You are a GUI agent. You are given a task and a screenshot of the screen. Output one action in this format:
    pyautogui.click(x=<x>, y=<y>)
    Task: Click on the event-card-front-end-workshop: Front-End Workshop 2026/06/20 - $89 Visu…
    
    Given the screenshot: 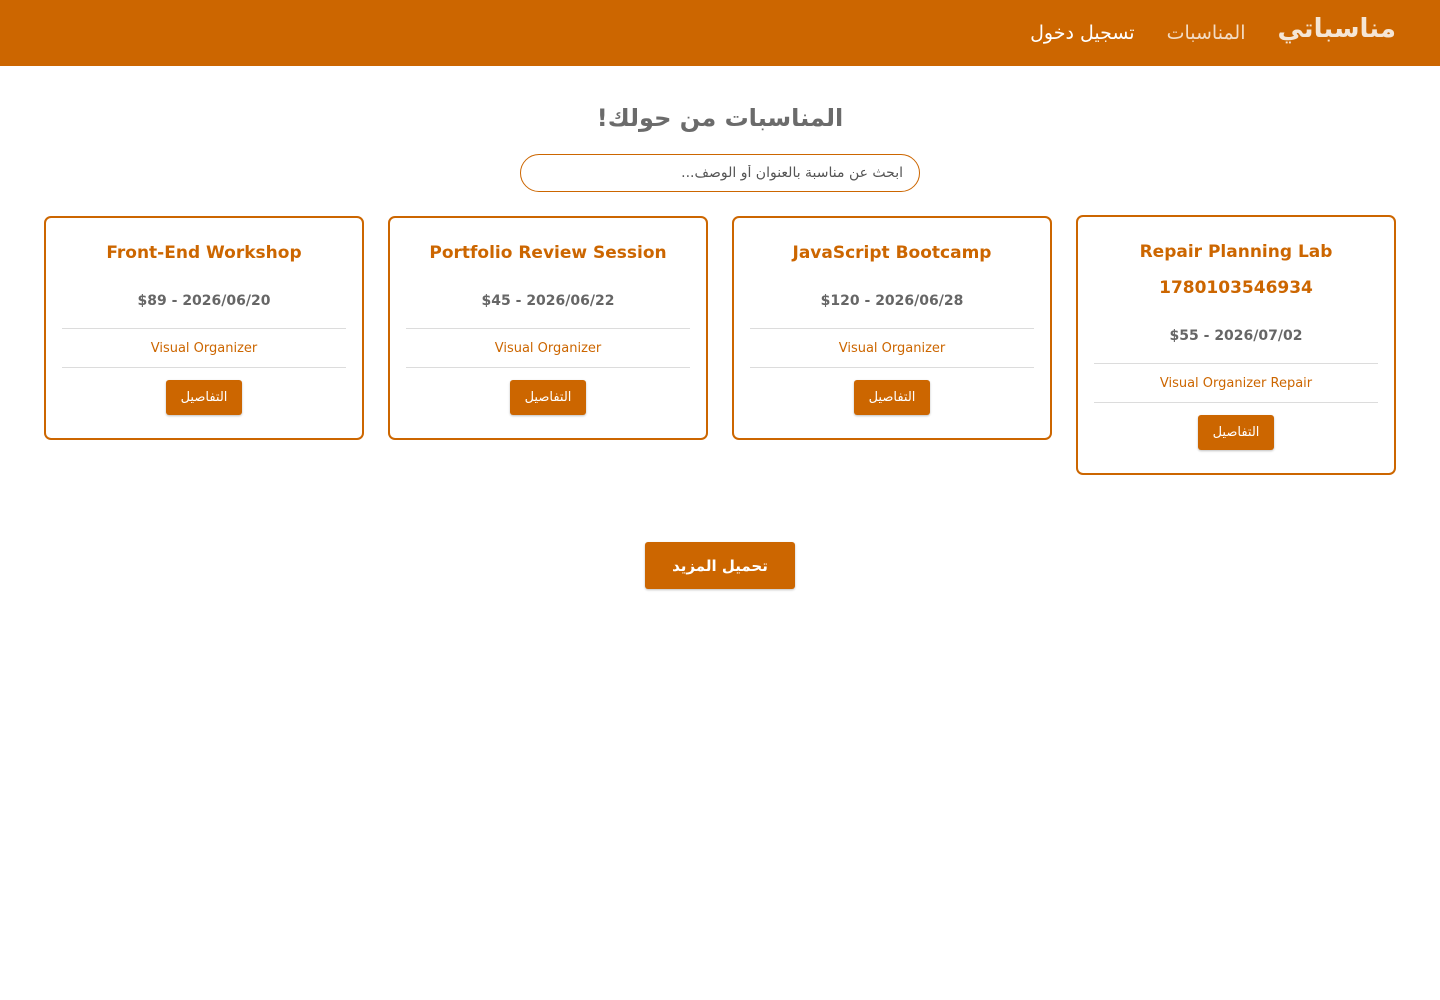 What is the action you would take?
    pyautogui.click(x=204, y=328)
    